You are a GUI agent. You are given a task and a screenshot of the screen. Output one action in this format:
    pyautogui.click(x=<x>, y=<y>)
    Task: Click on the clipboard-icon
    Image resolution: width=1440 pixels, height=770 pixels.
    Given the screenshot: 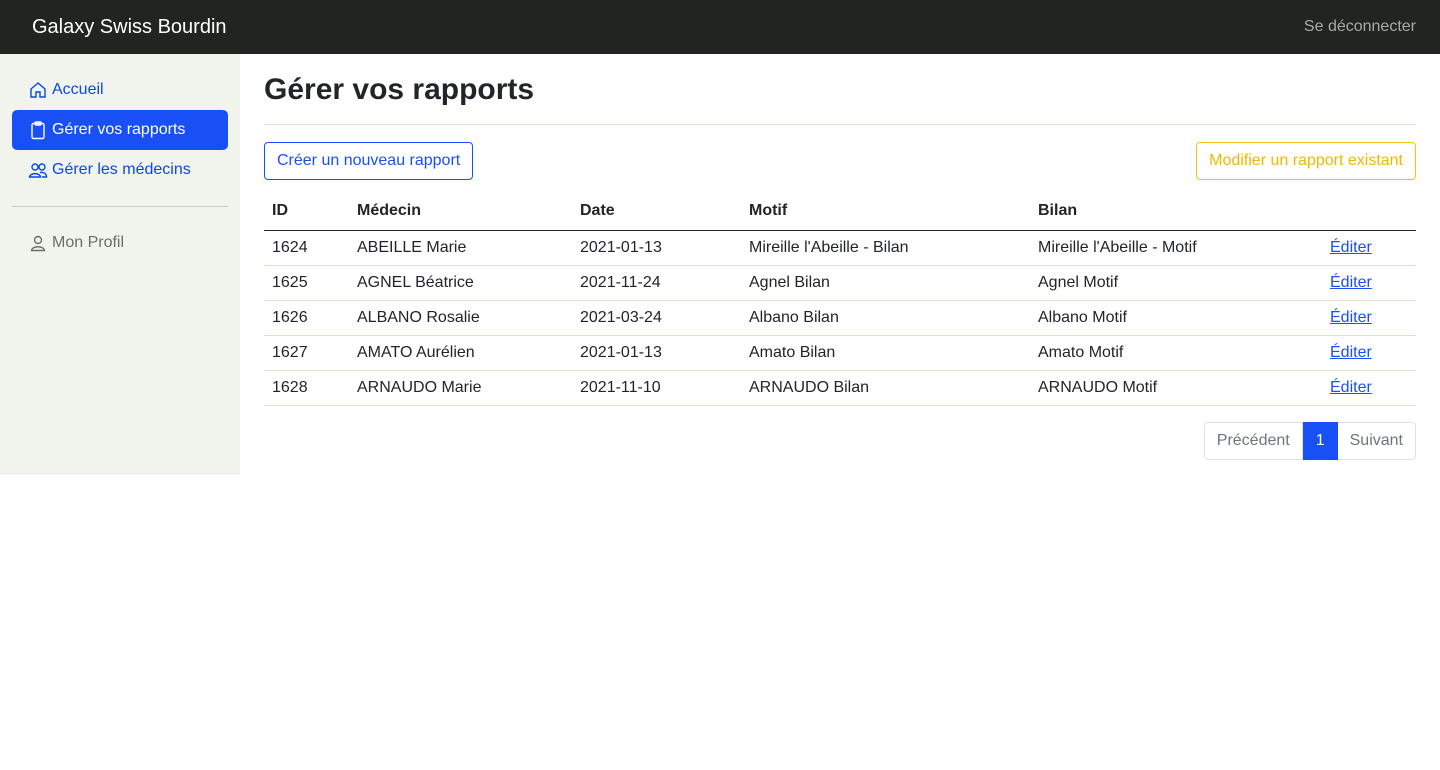 What is the action you would take?
    pyautogui.click(x=38, y=130)
    